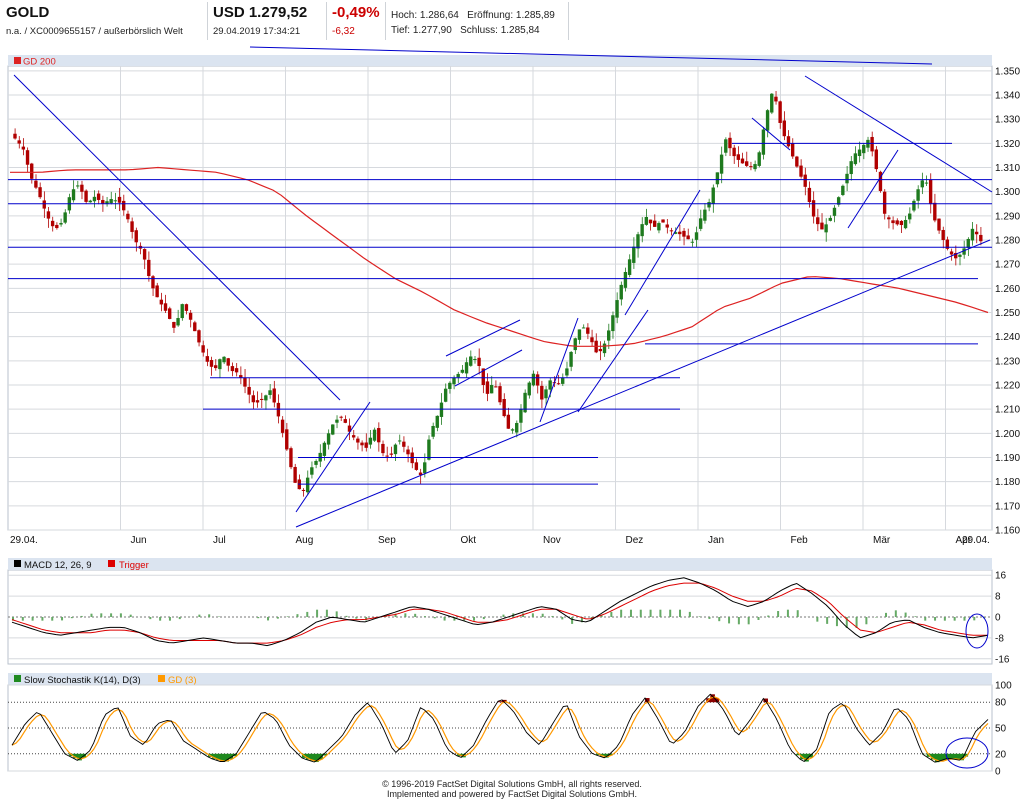  What do you see at coordinates (976, 540) in the screenshot?
I see `price-x-tick-label: 29.04.` at bounding box center [976, 540].